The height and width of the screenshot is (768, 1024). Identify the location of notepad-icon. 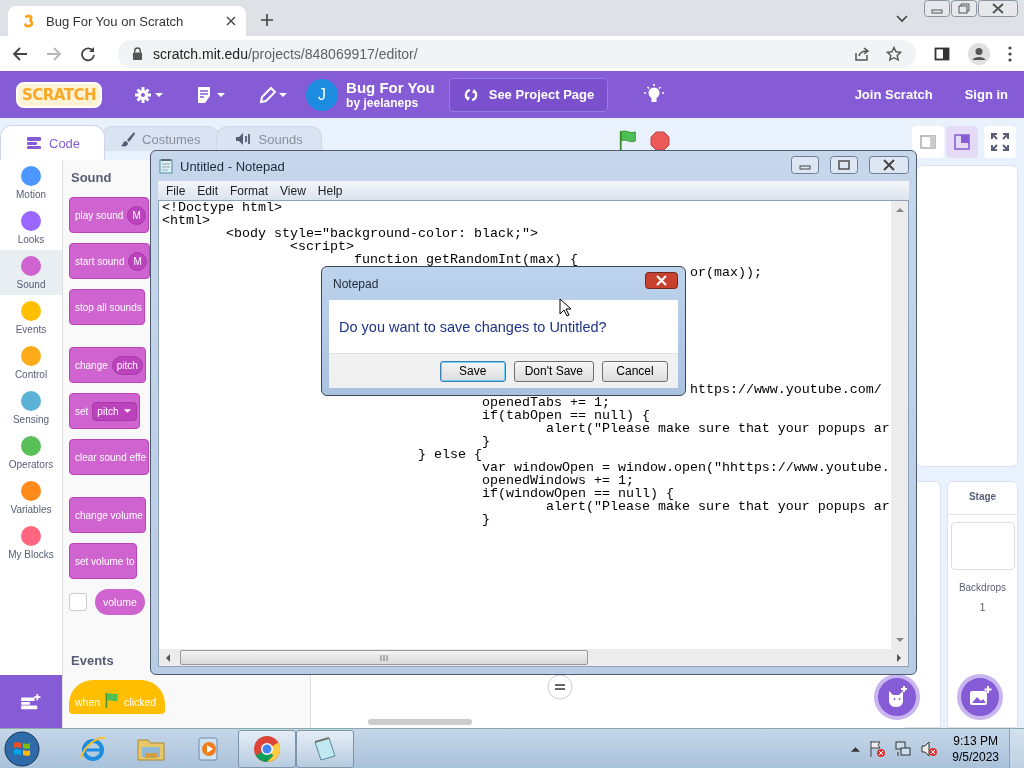
(166, 166).